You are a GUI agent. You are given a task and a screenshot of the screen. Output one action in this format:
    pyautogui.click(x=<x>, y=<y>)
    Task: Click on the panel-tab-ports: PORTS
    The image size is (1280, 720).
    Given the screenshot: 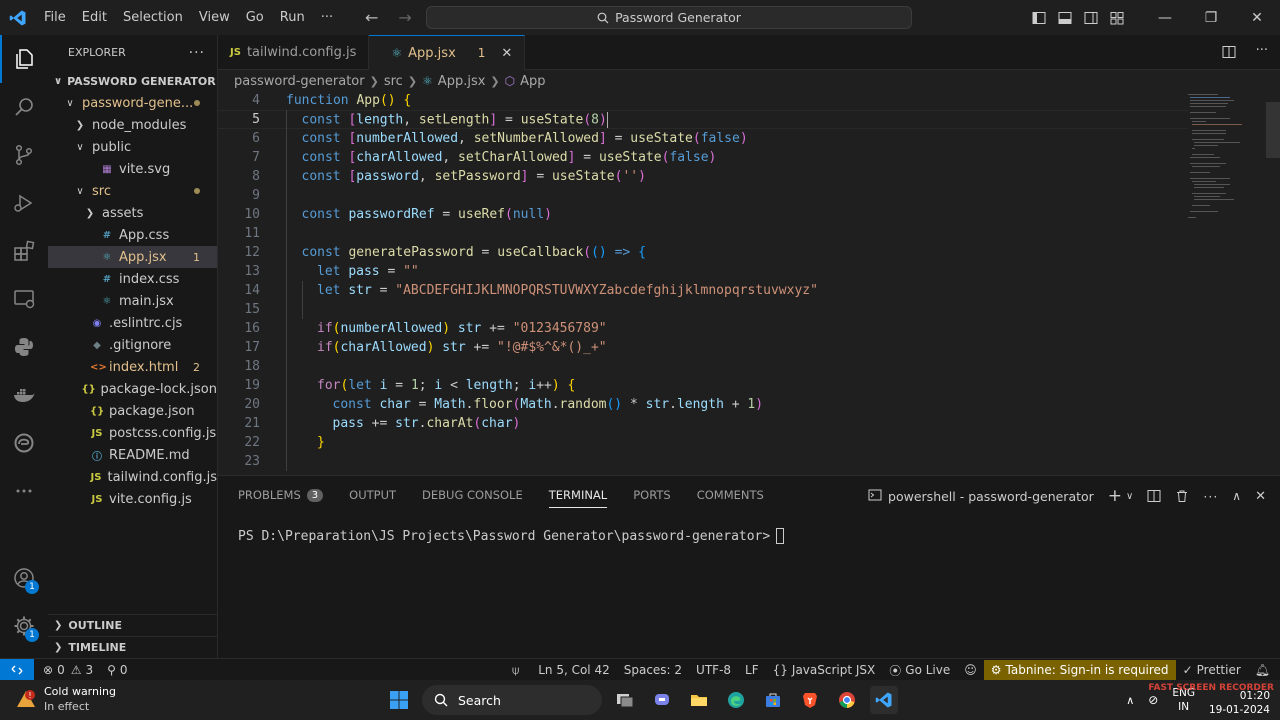 What is the action you would take?
    pyautogui.click(x=651, y=495)
    